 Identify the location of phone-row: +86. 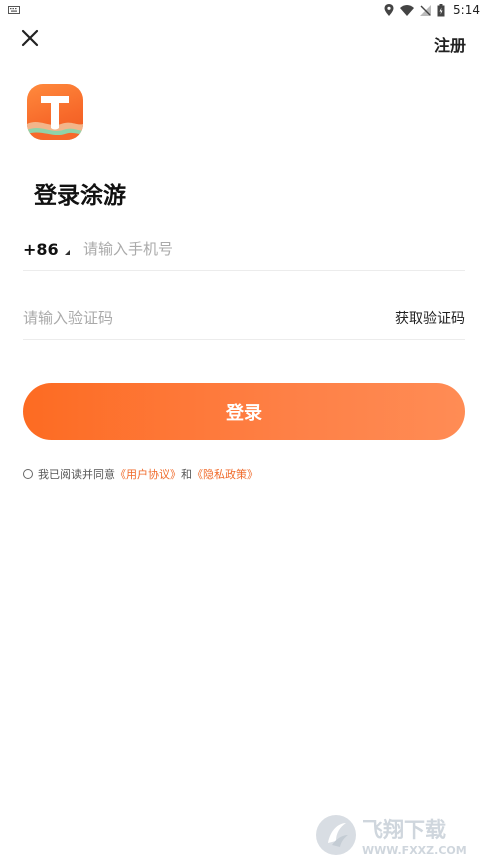
(244, 249).